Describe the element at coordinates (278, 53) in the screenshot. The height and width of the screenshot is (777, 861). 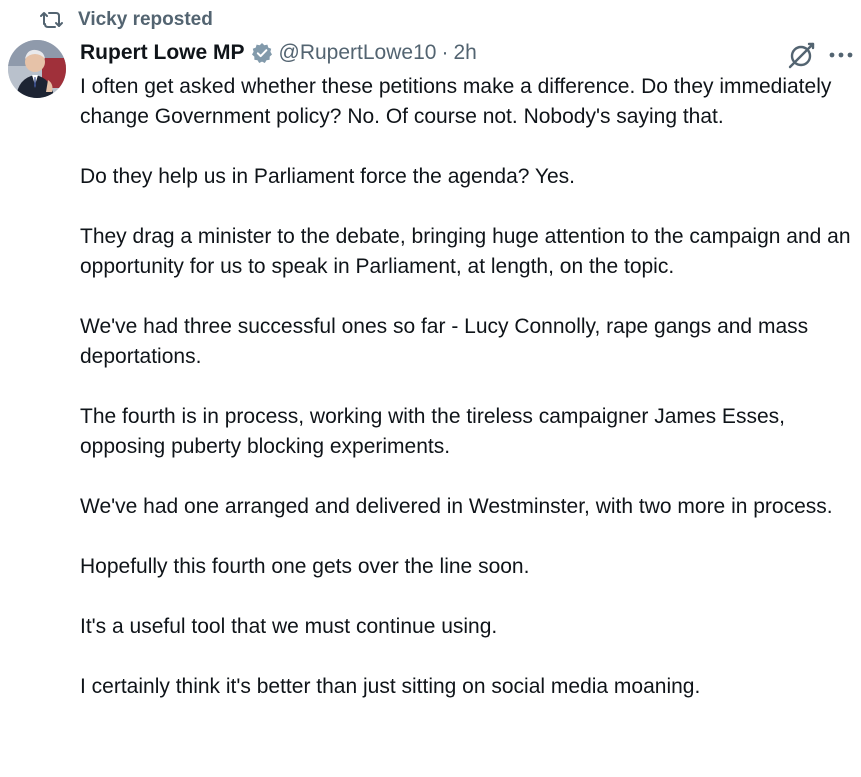
I see `tweet-header: Rupert Lowe MP @RupertLowe10 · 2h` at that location.